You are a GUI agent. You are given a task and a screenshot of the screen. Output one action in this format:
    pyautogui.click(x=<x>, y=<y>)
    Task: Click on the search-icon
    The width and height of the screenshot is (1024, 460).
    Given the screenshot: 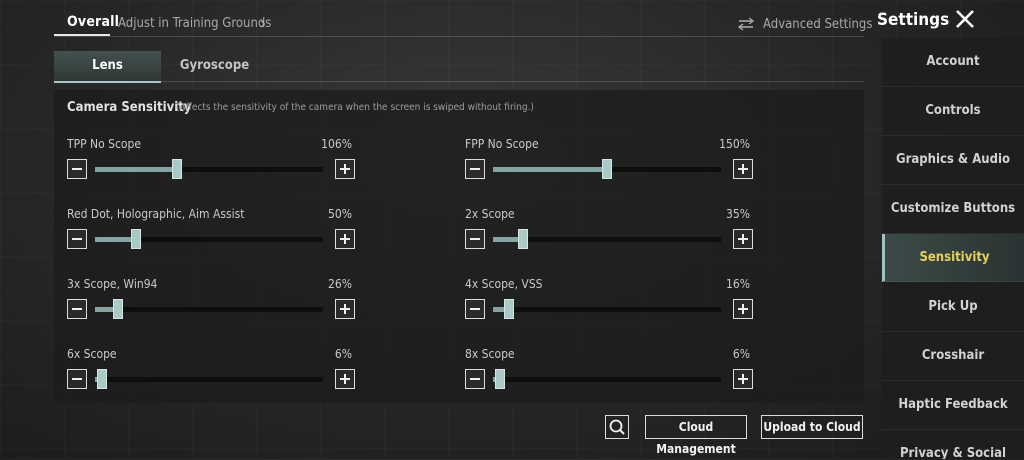 What is the action you would take?
    pyautogui.click(x=617, y=427)
    